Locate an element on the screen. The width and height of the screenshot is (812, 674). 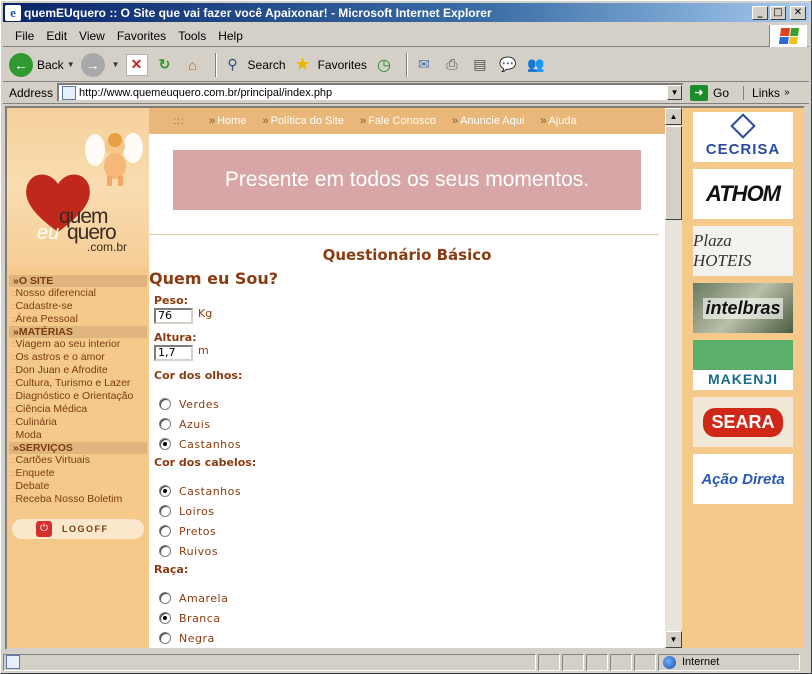
nav-item-enquete: ::Enquete is located at coordinates (78, 473).